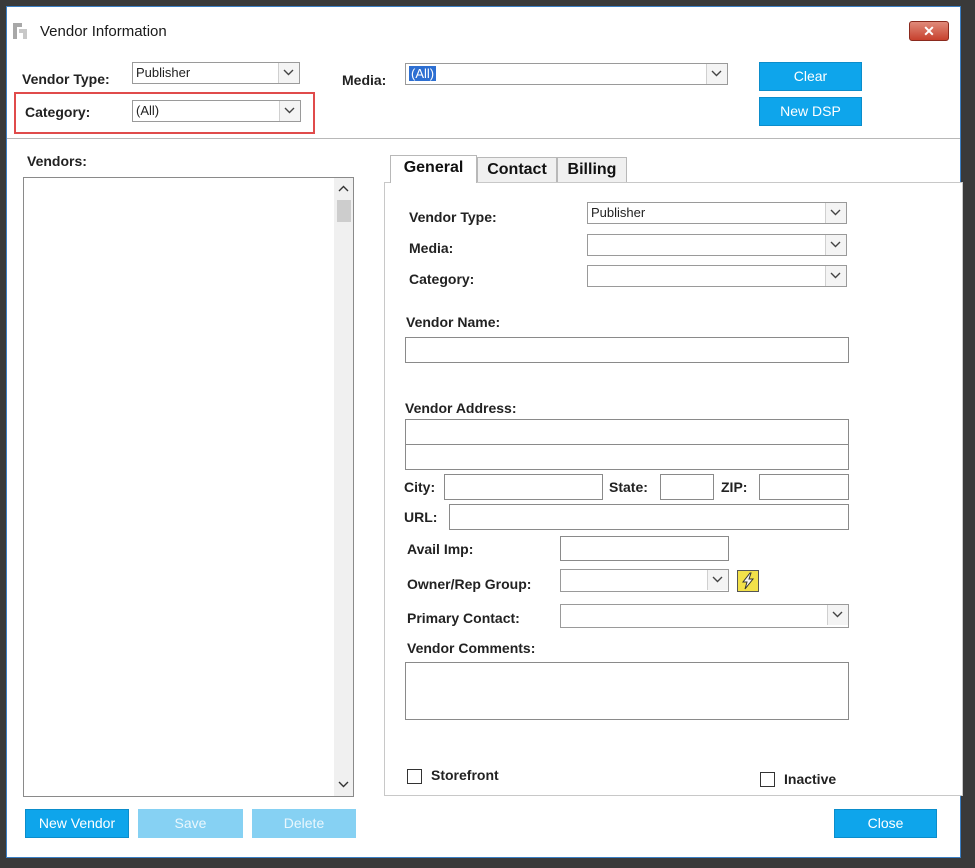 This screenshot has width=975, height=868. What do you see at coordinates (453, 217) in the screenshot?
I see `general-vendor-type-label: Vendor Type:` at bounding box center [453, 217].